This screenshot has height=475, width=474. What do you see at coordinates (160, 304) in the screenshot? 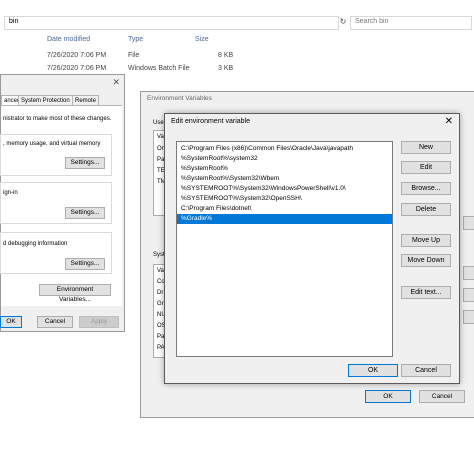
I see `list-item: Gr` at bounding box center [160, 304].